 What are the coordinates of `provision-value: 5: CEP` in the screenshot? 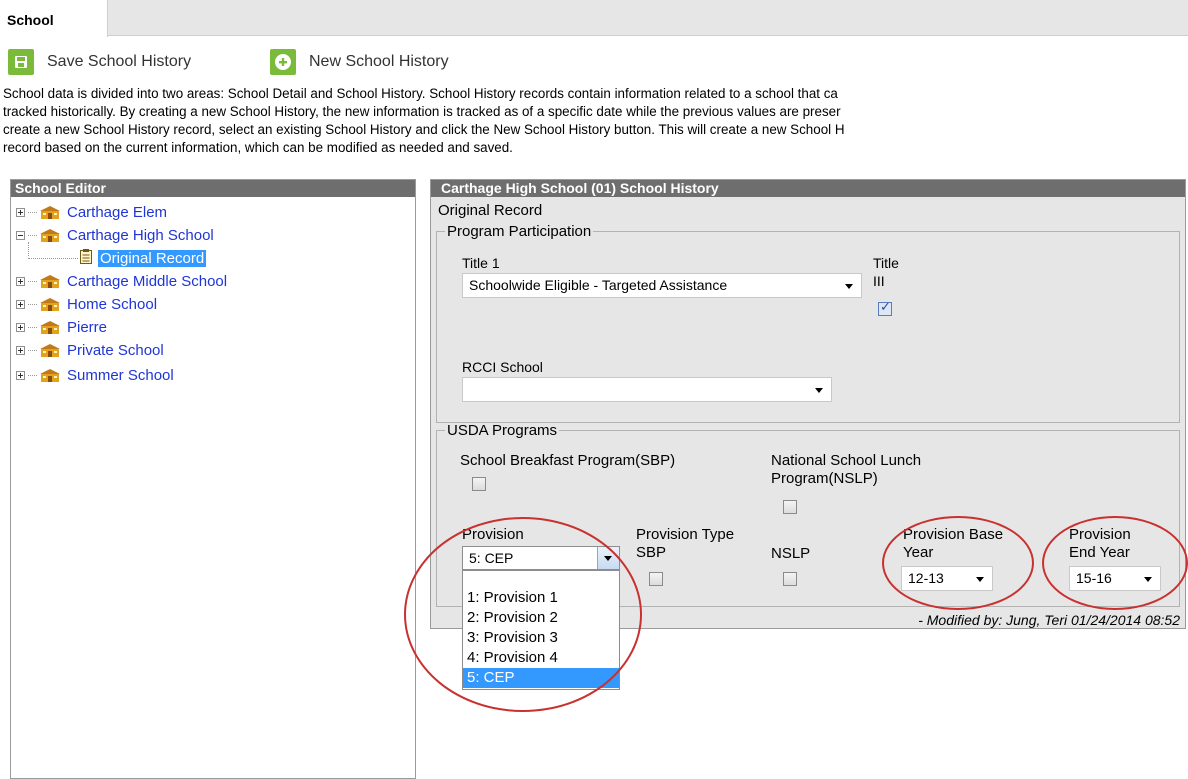 It's located at (491, 558).